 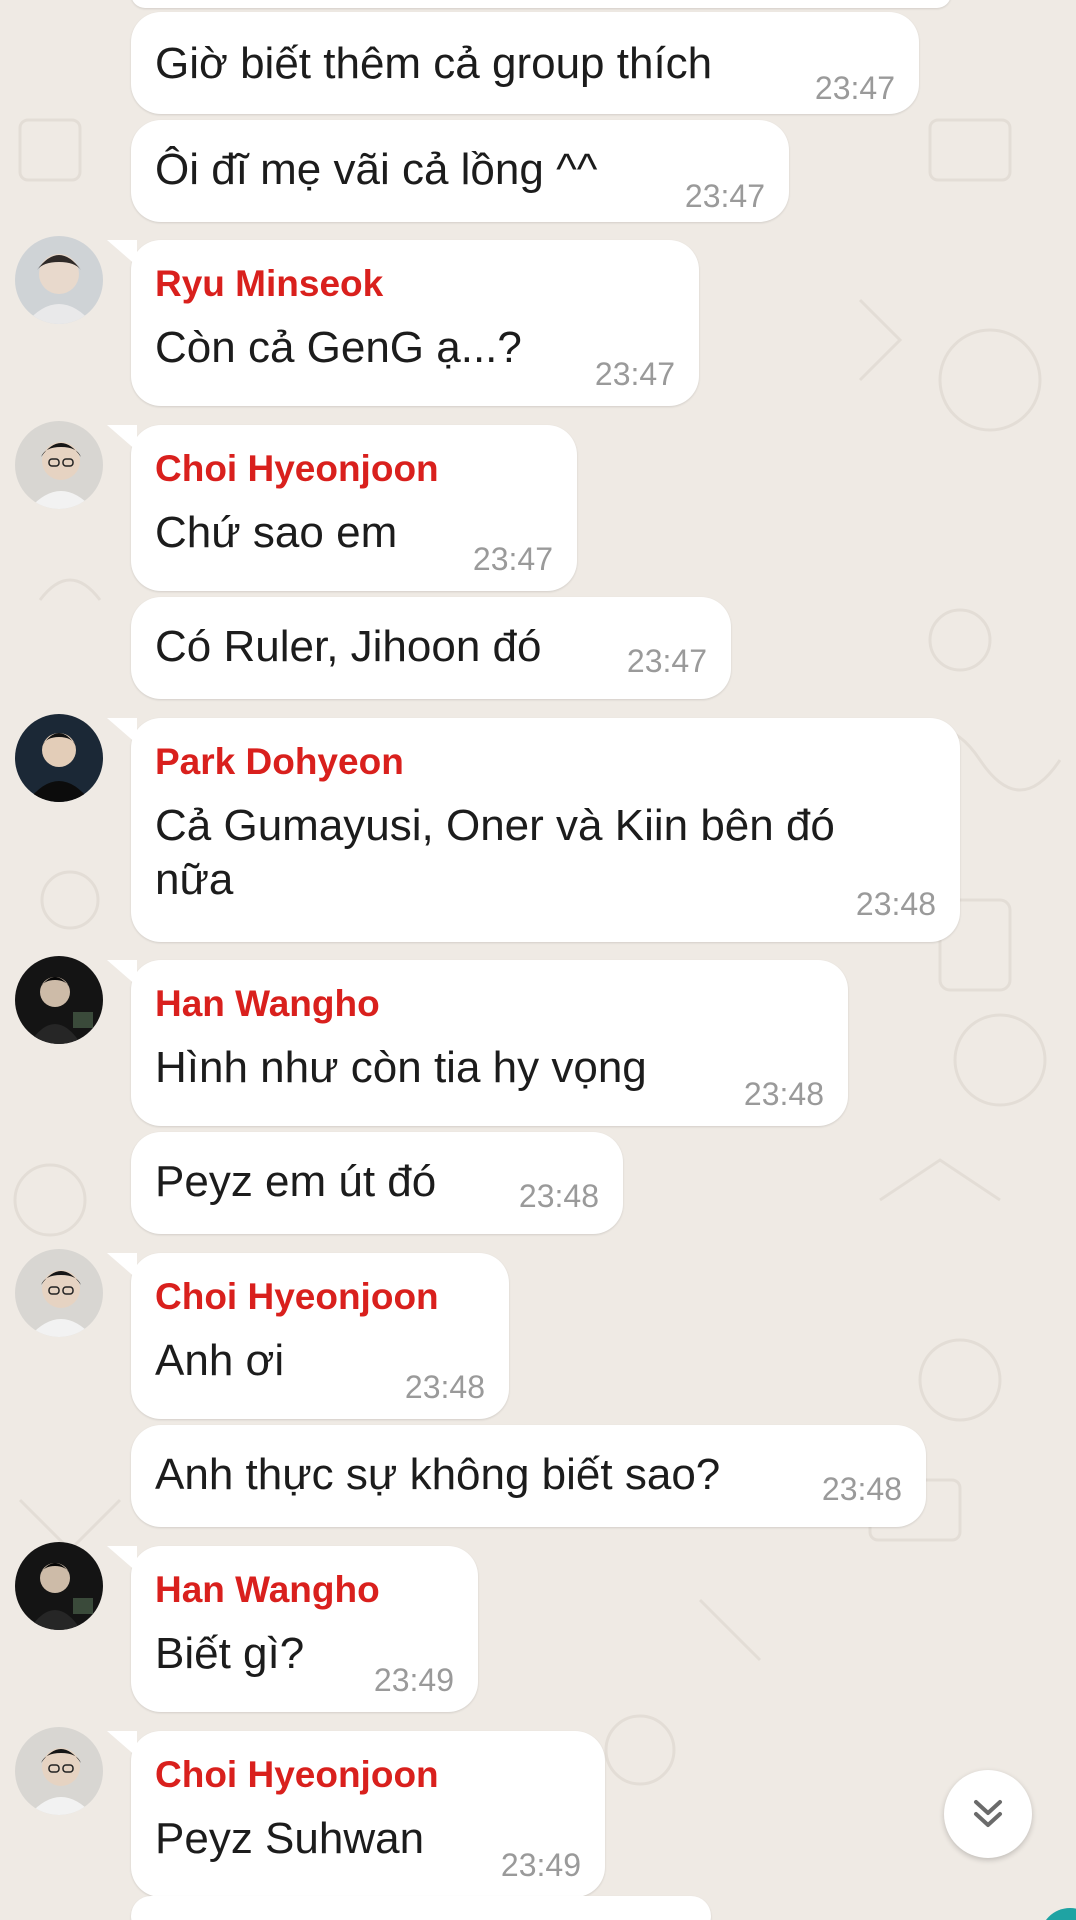 I want to click on message-text: Có Ruler, Jihoon đó, so click(x=348, y=646).